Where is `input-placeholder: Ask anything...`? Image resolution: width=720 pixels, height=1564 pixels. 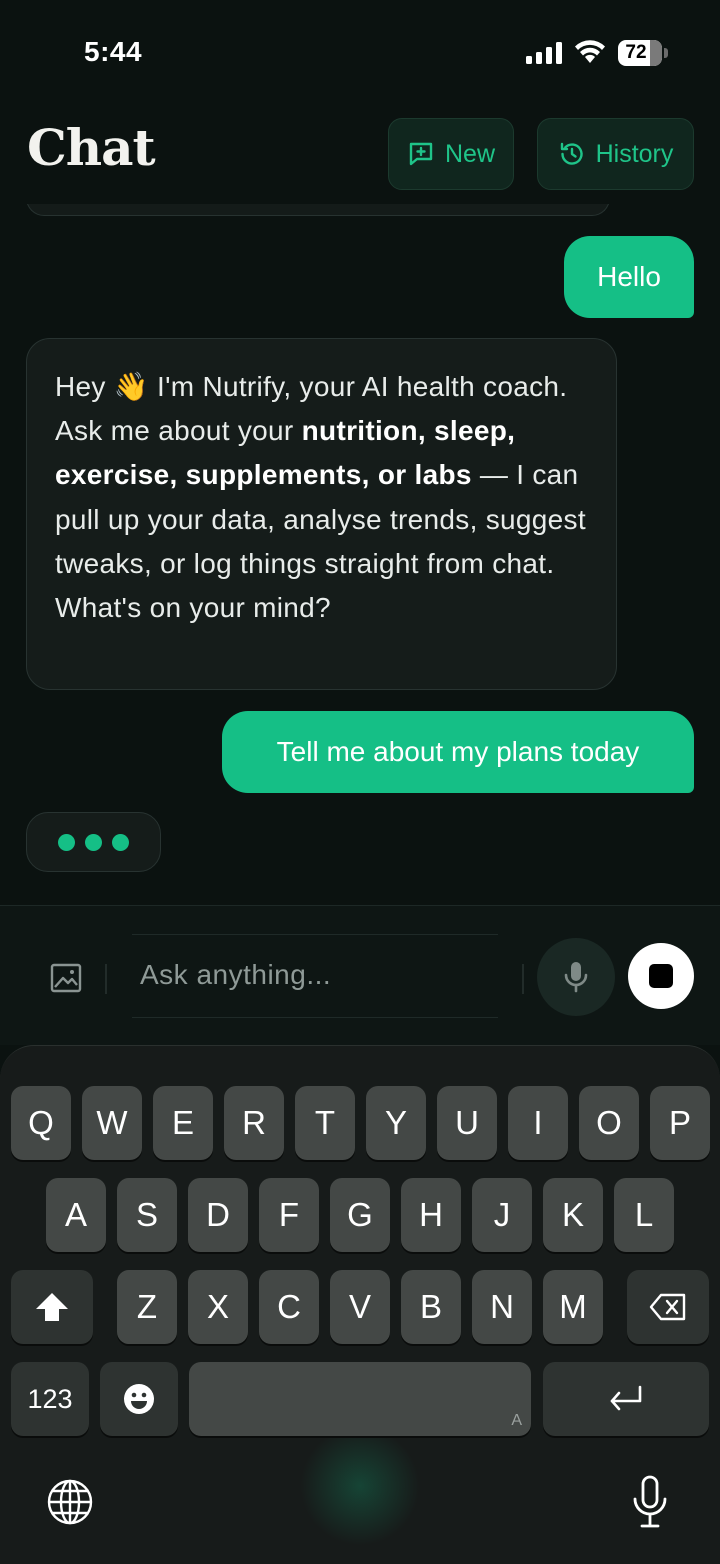
input-placeholder: Ask anything... is located at coordinates (236, 974).